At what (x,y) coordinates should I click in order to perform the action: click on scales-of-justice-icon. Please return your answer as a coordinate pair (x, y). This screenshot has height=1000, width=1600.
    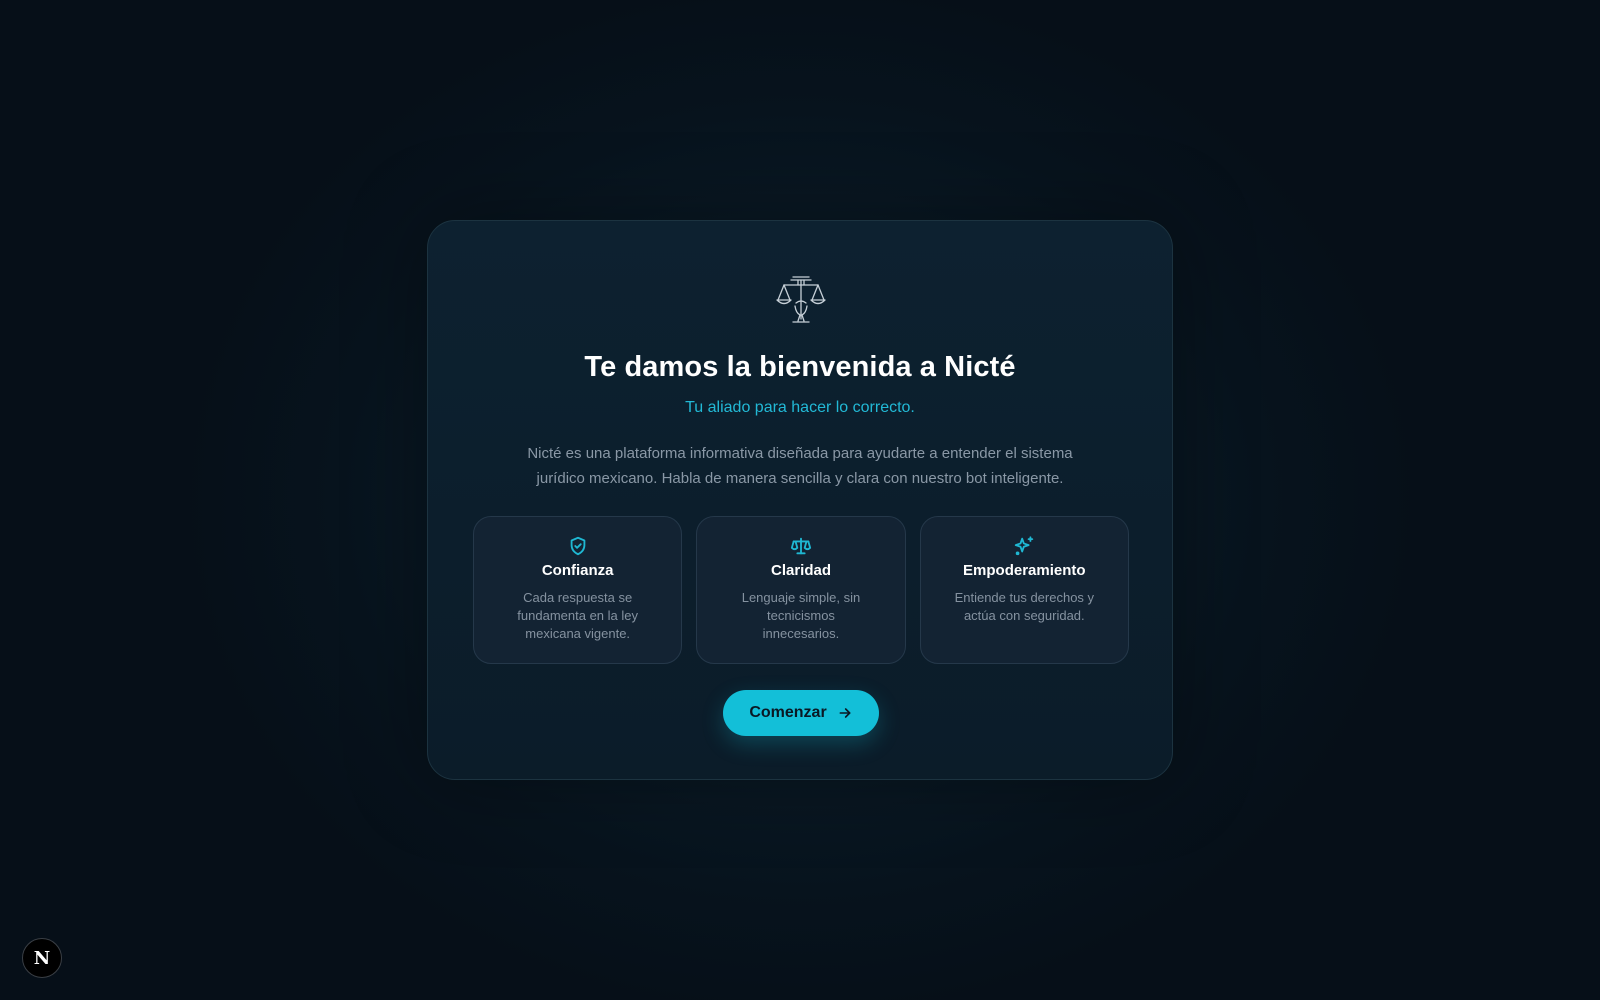
    Looking at the image, I should click on (801, 299).